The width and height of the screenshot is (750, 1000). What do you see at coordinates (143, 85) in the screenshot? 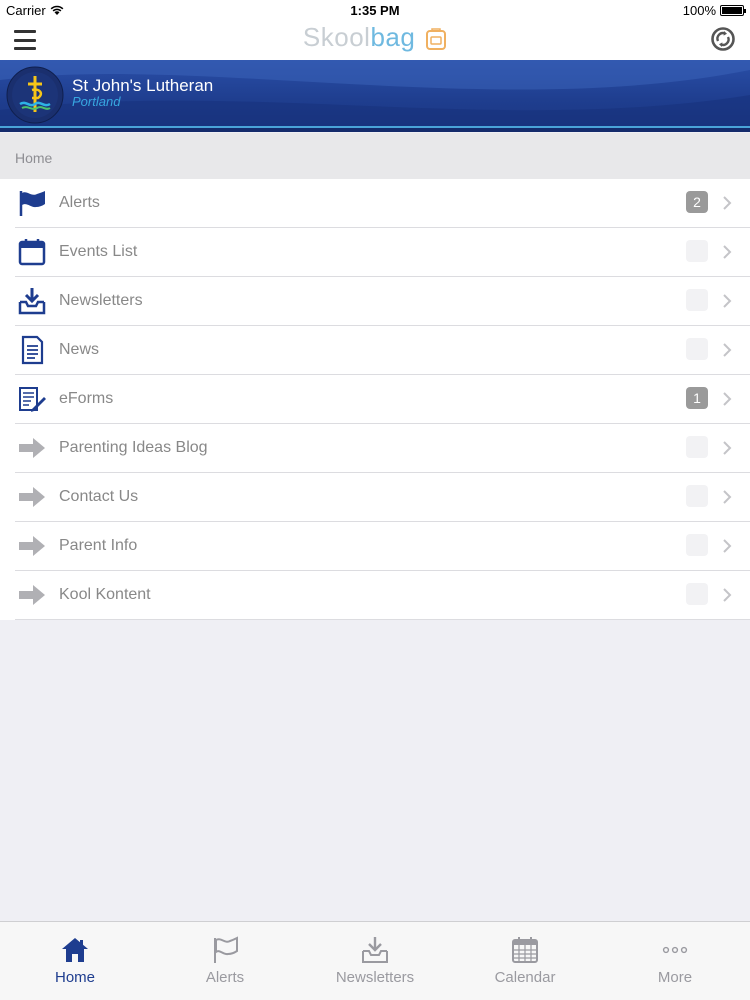
I see `school-name: St John's Lutheran` at bounding box center [143, 85].